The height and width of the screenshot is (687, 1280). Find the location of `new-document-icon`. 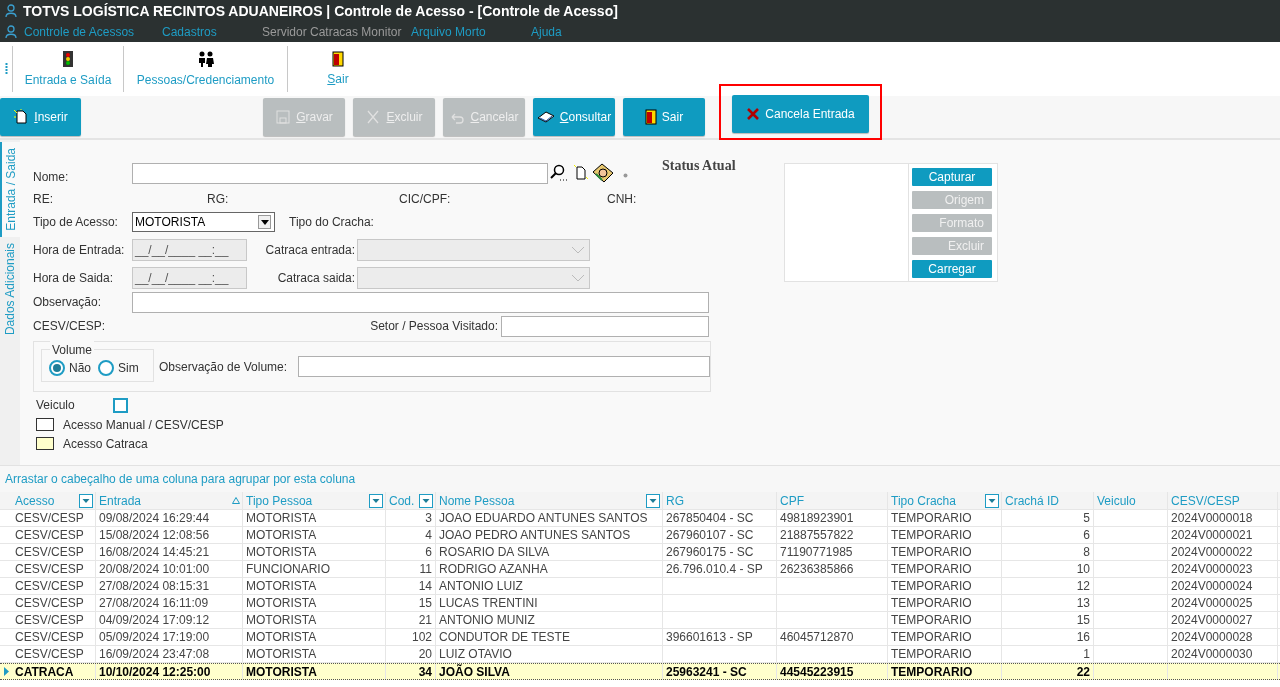

new-document-icon is located at coordinates (581, 173).